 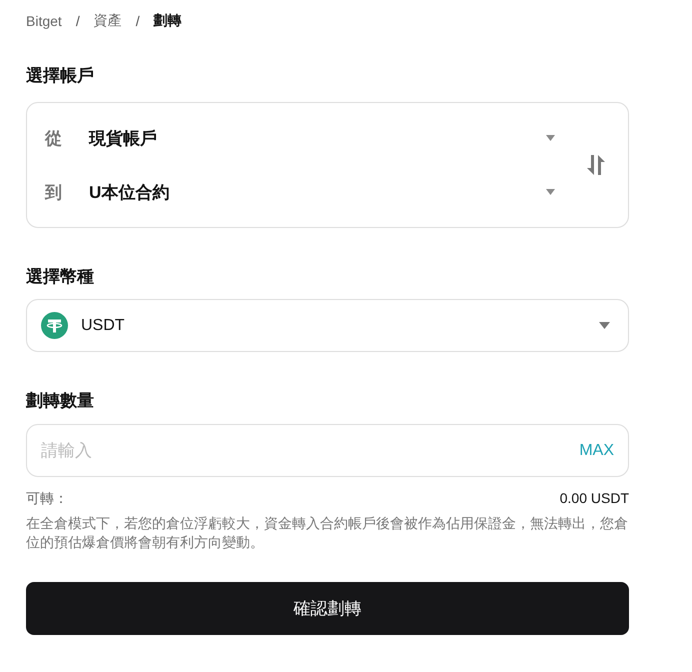 What do you see at coordinates (594, 498) in the screenshot?
I see `available-value: 0.00 USDT` at bounding box center [594, 498].